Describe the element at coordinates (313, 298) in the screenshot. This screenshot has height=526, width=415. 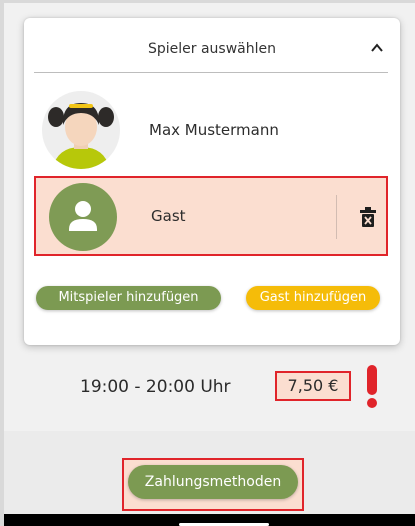
I see `add-guest-button: Gast hinzufügen` at that location.